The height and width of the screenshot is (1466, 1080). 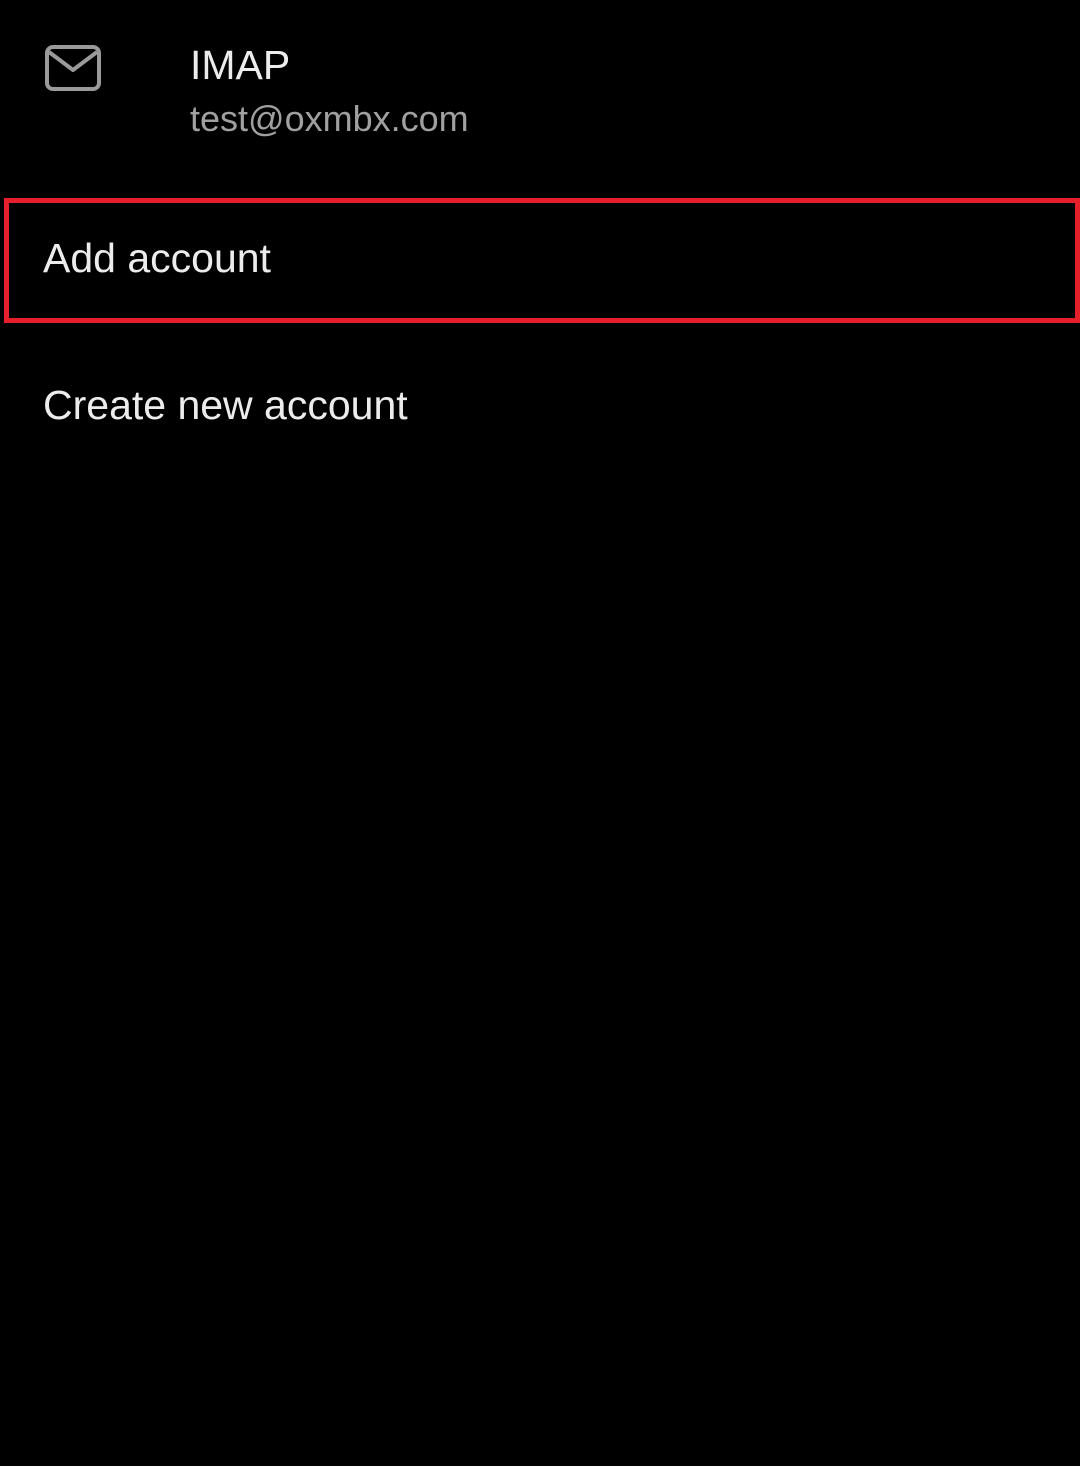 What do you see at coordinates (73, 68) in the screenshot?
I see `mail-icon` at bounding box center [73, 68].